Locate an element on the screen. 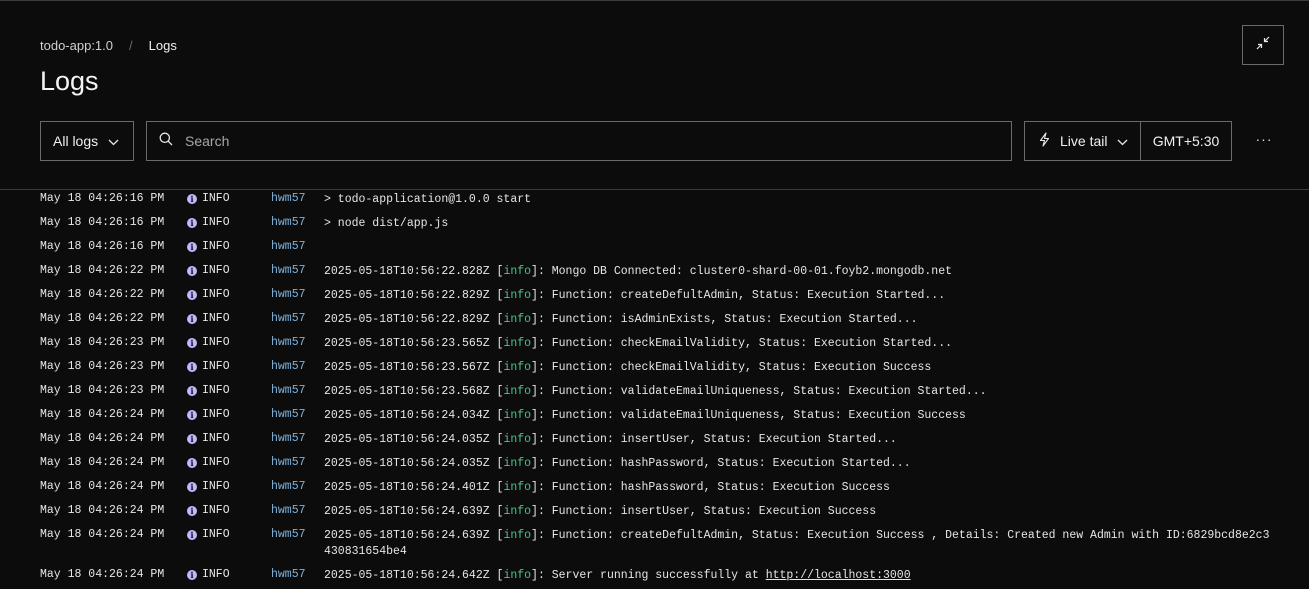 This screenshot has height=589, width=1309. log-filter-select: All logs is located at coordinates (87, 141).